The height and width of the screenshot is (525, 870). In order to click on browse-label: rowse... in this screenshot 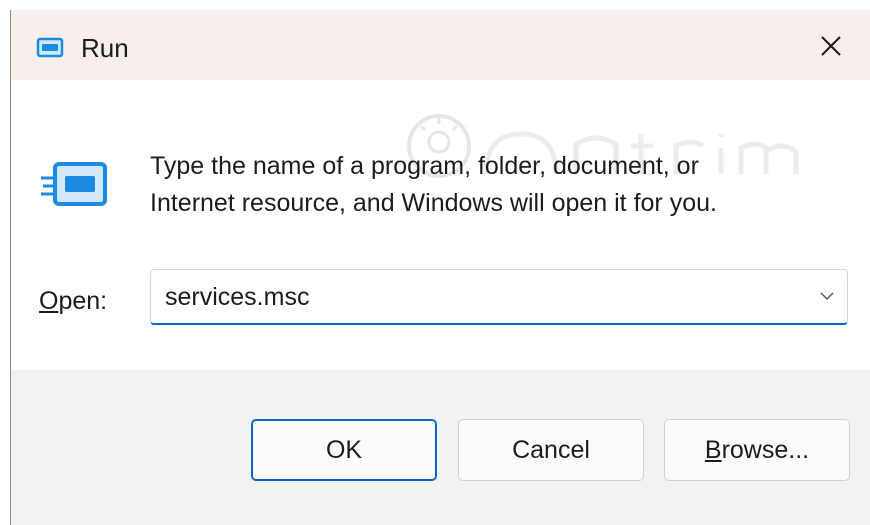, I will do `click(765, 449)`.